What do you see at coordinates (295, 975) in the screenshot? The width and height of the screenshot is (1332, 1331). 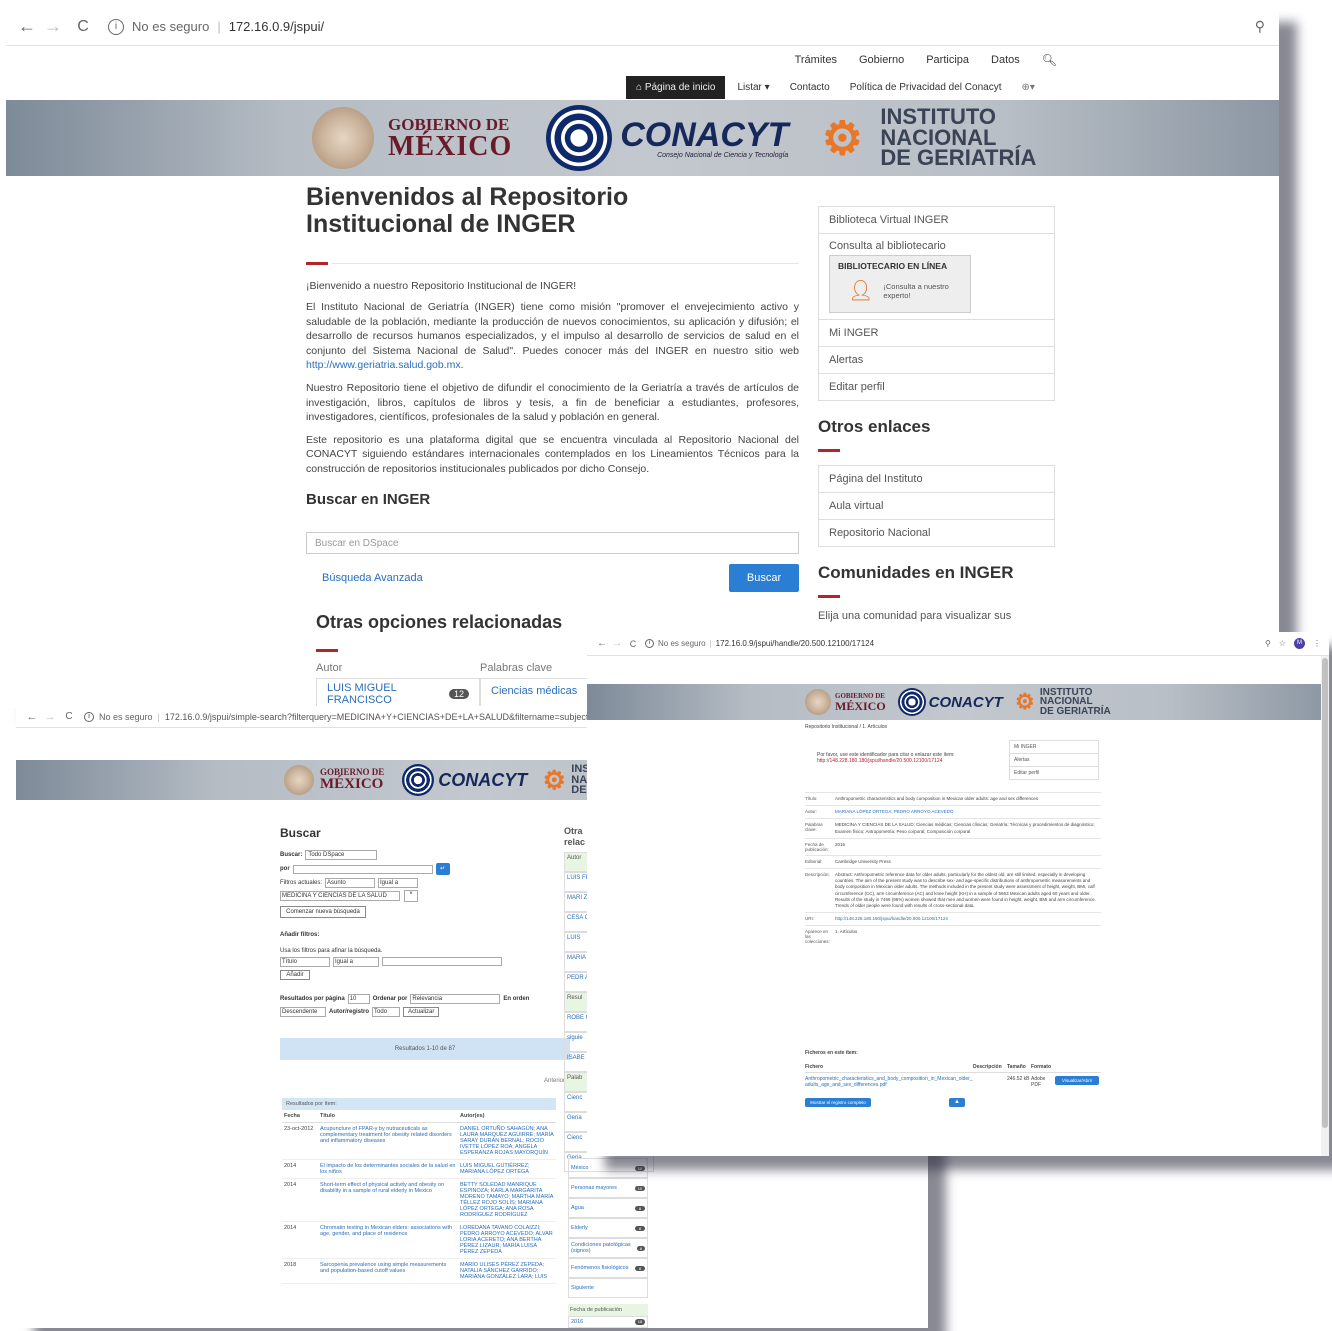 I see `add-filter-button: Añadir` at bounding box center [295, 975].